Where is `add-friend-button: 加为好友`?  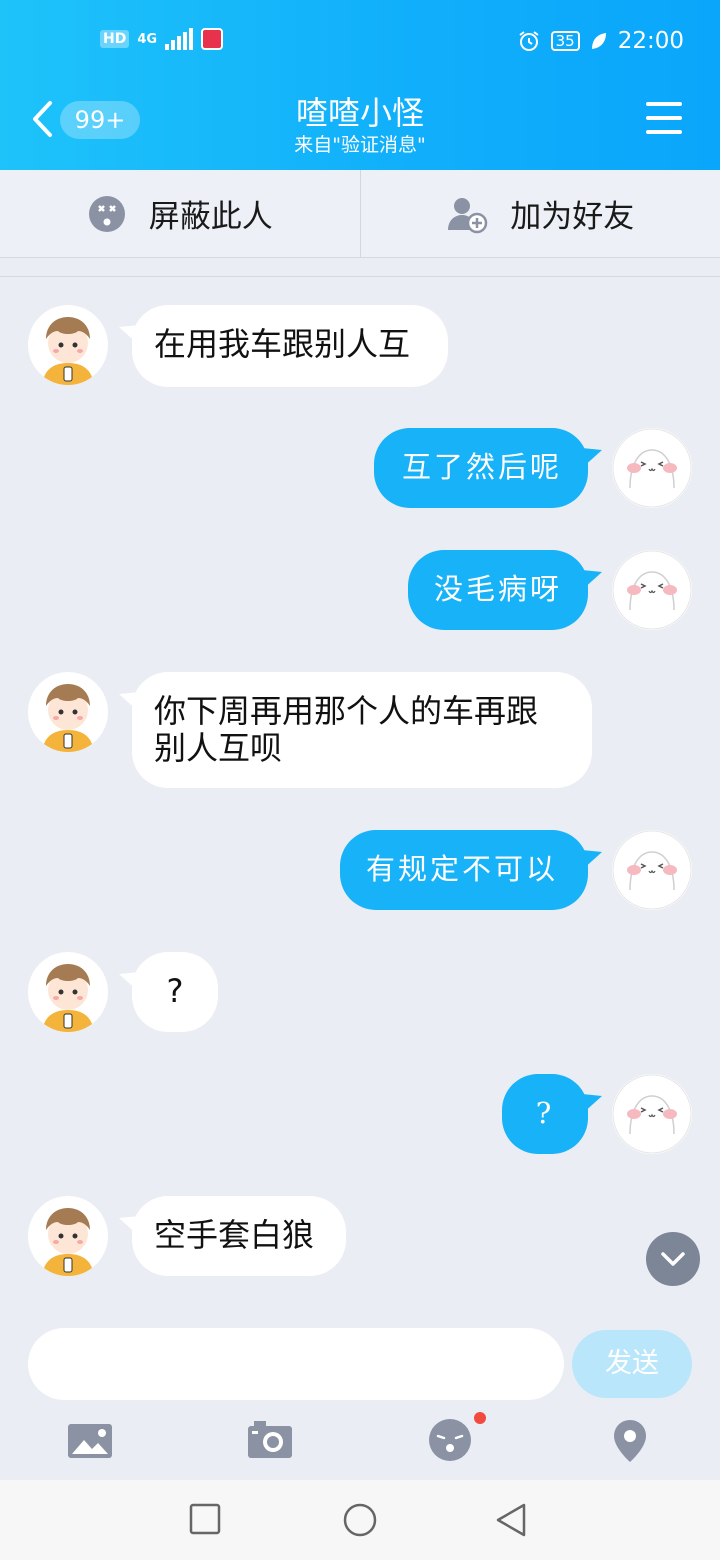
add-friend-button: 加为好友 is located at coordinates (540, 213).